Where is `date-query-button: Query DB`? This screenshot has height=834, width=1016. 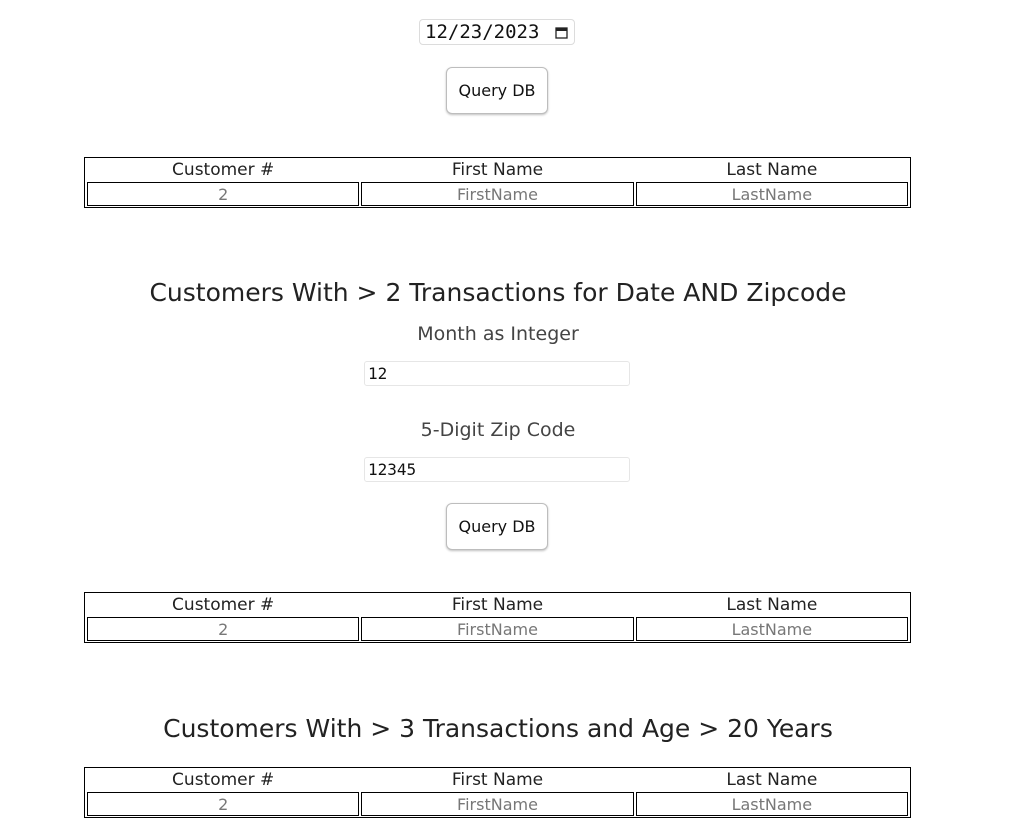 date-query-button: Query DB is located at coordinates (497, 90).